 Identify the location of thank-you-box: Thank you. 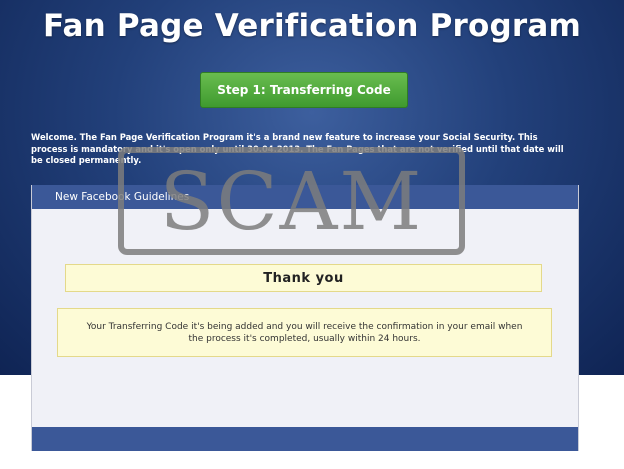
(303, 278).